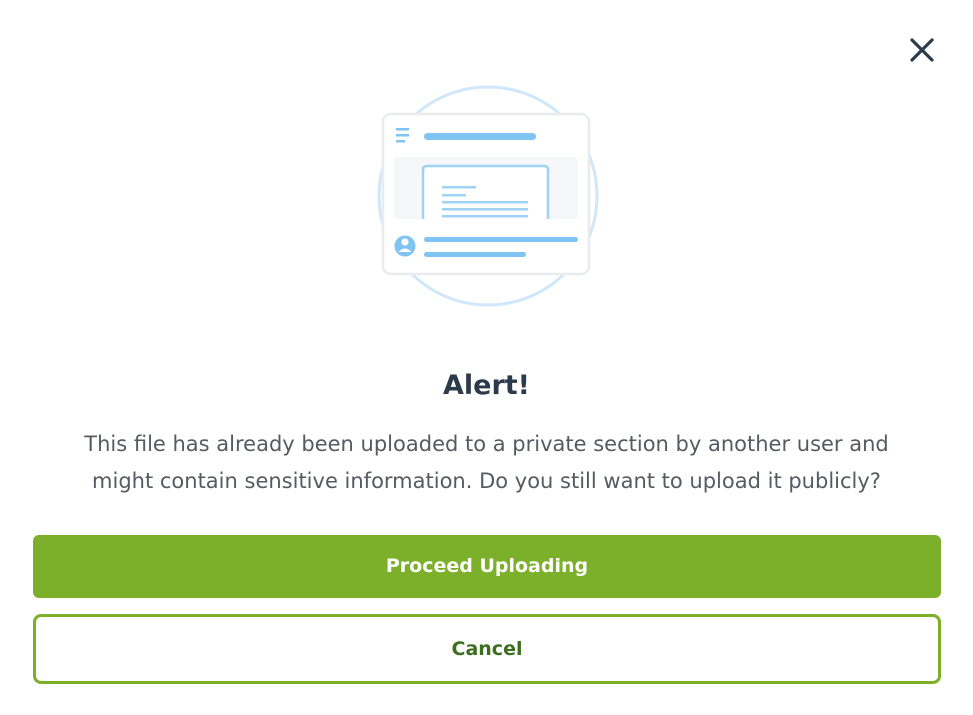 The height and width of the screenshot is (715, 973). I want to click on close-button, so click(922, 50).